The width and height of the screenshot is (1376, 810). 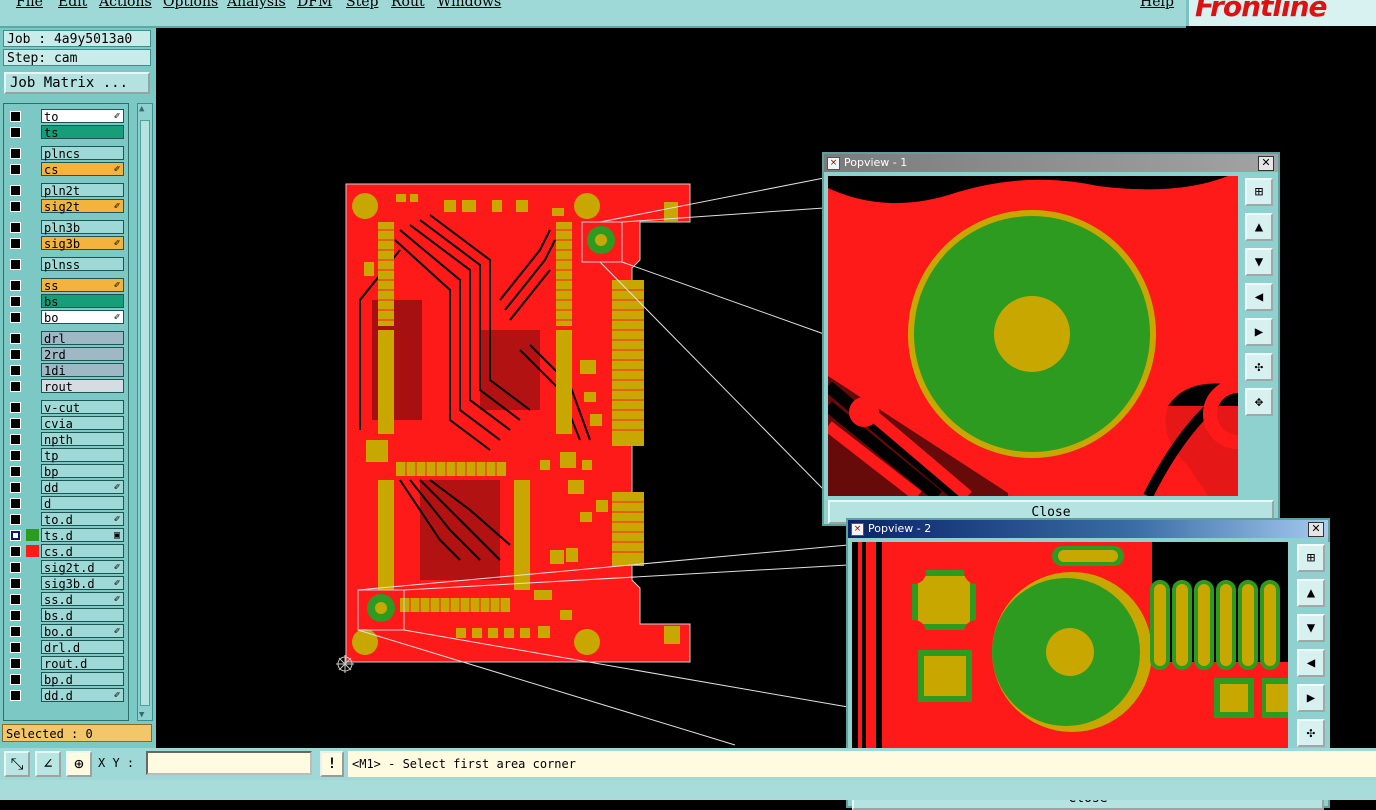 I want to click on layer-name: tp, so click(x=82, y=455).